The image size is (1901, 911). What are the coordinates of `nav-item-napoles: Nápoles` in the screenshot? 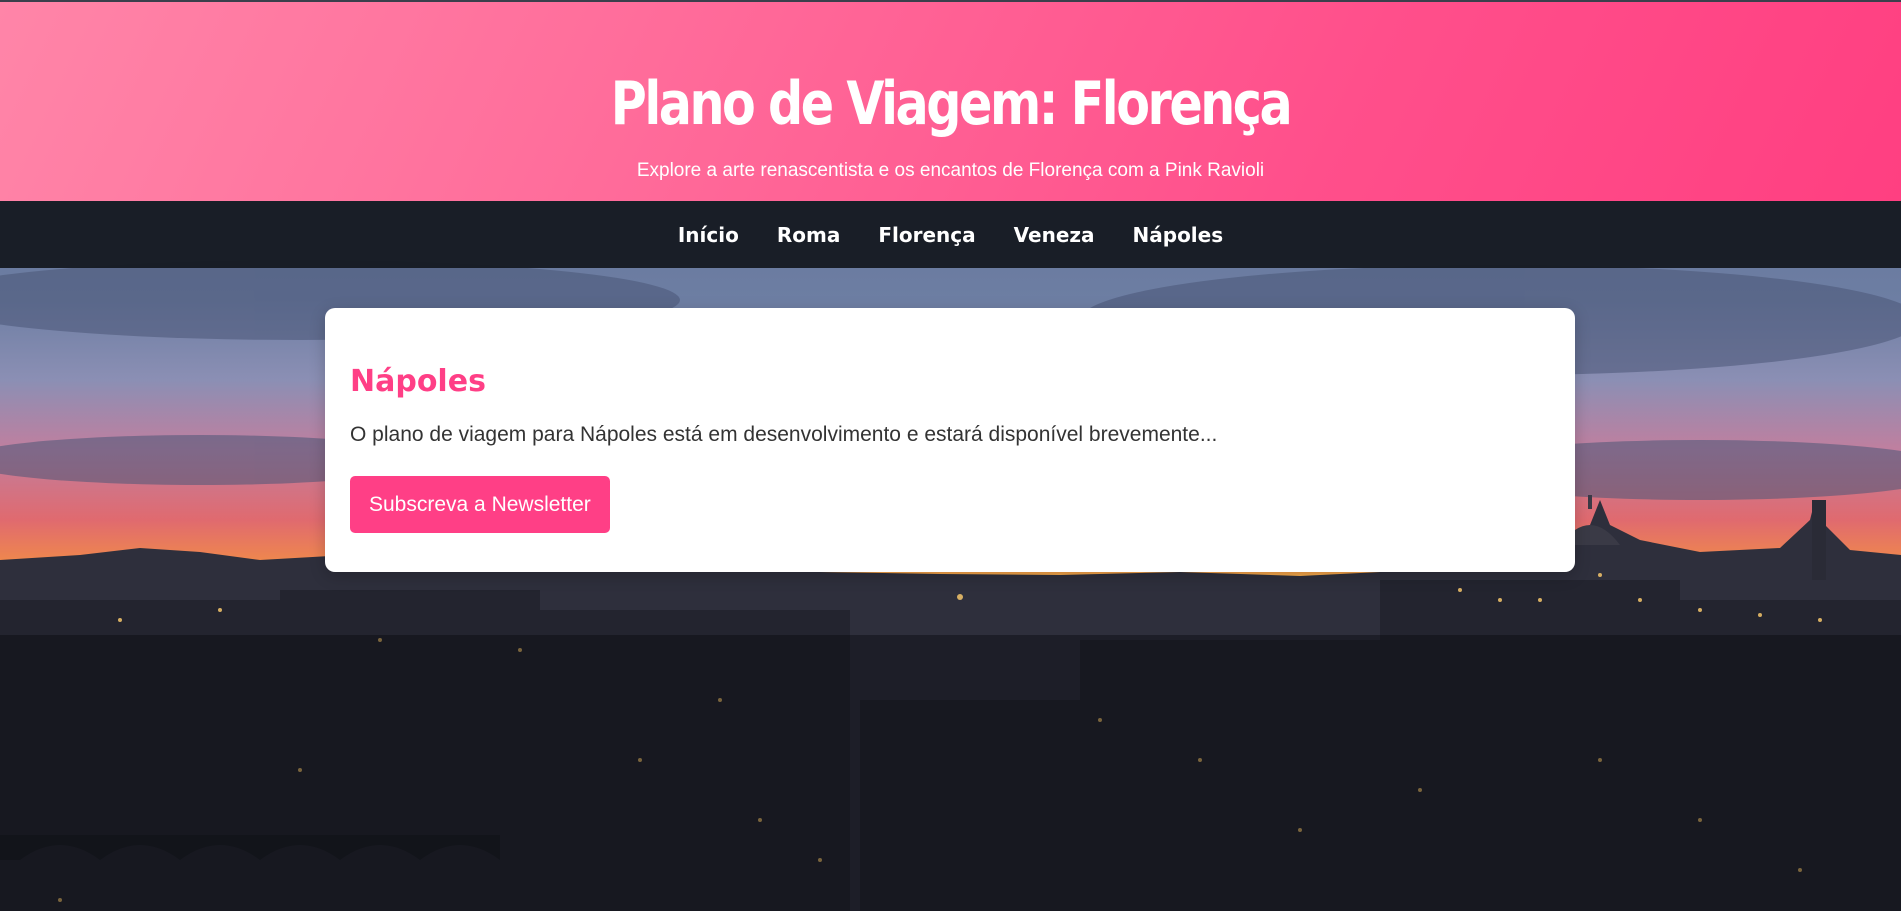 It's located at (1178, 235).